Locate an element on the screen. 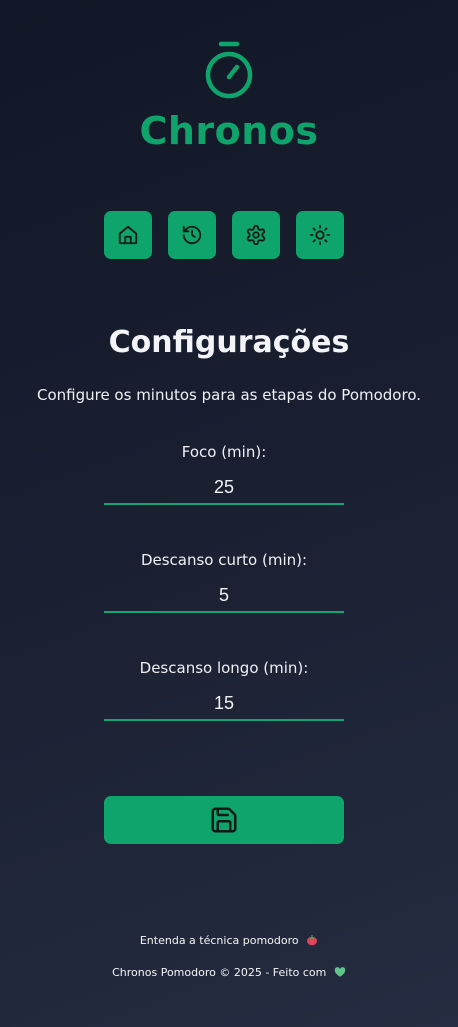  focus-minutes-input is located at coordinates (224, 490).